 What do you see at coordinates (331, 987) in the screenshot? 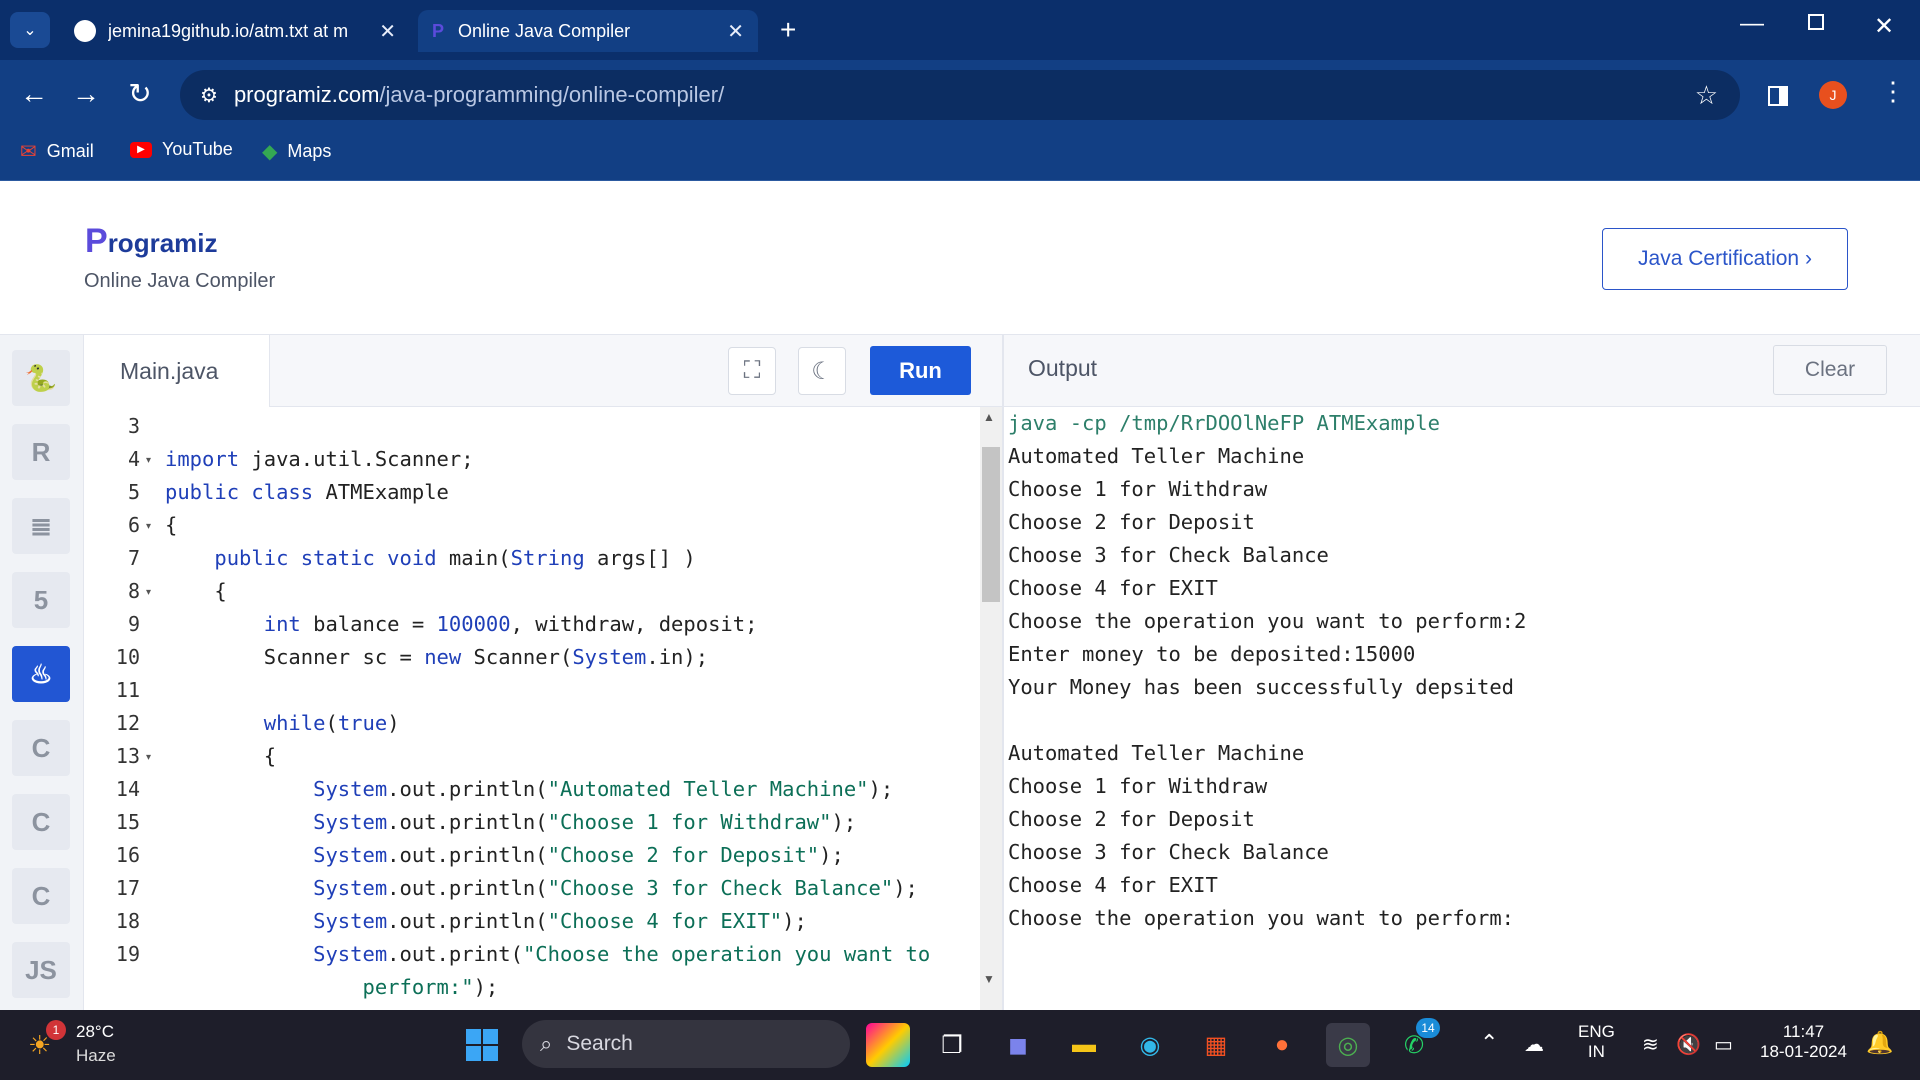
I see `code-line: perform:");` at bounding box center [331, 987].